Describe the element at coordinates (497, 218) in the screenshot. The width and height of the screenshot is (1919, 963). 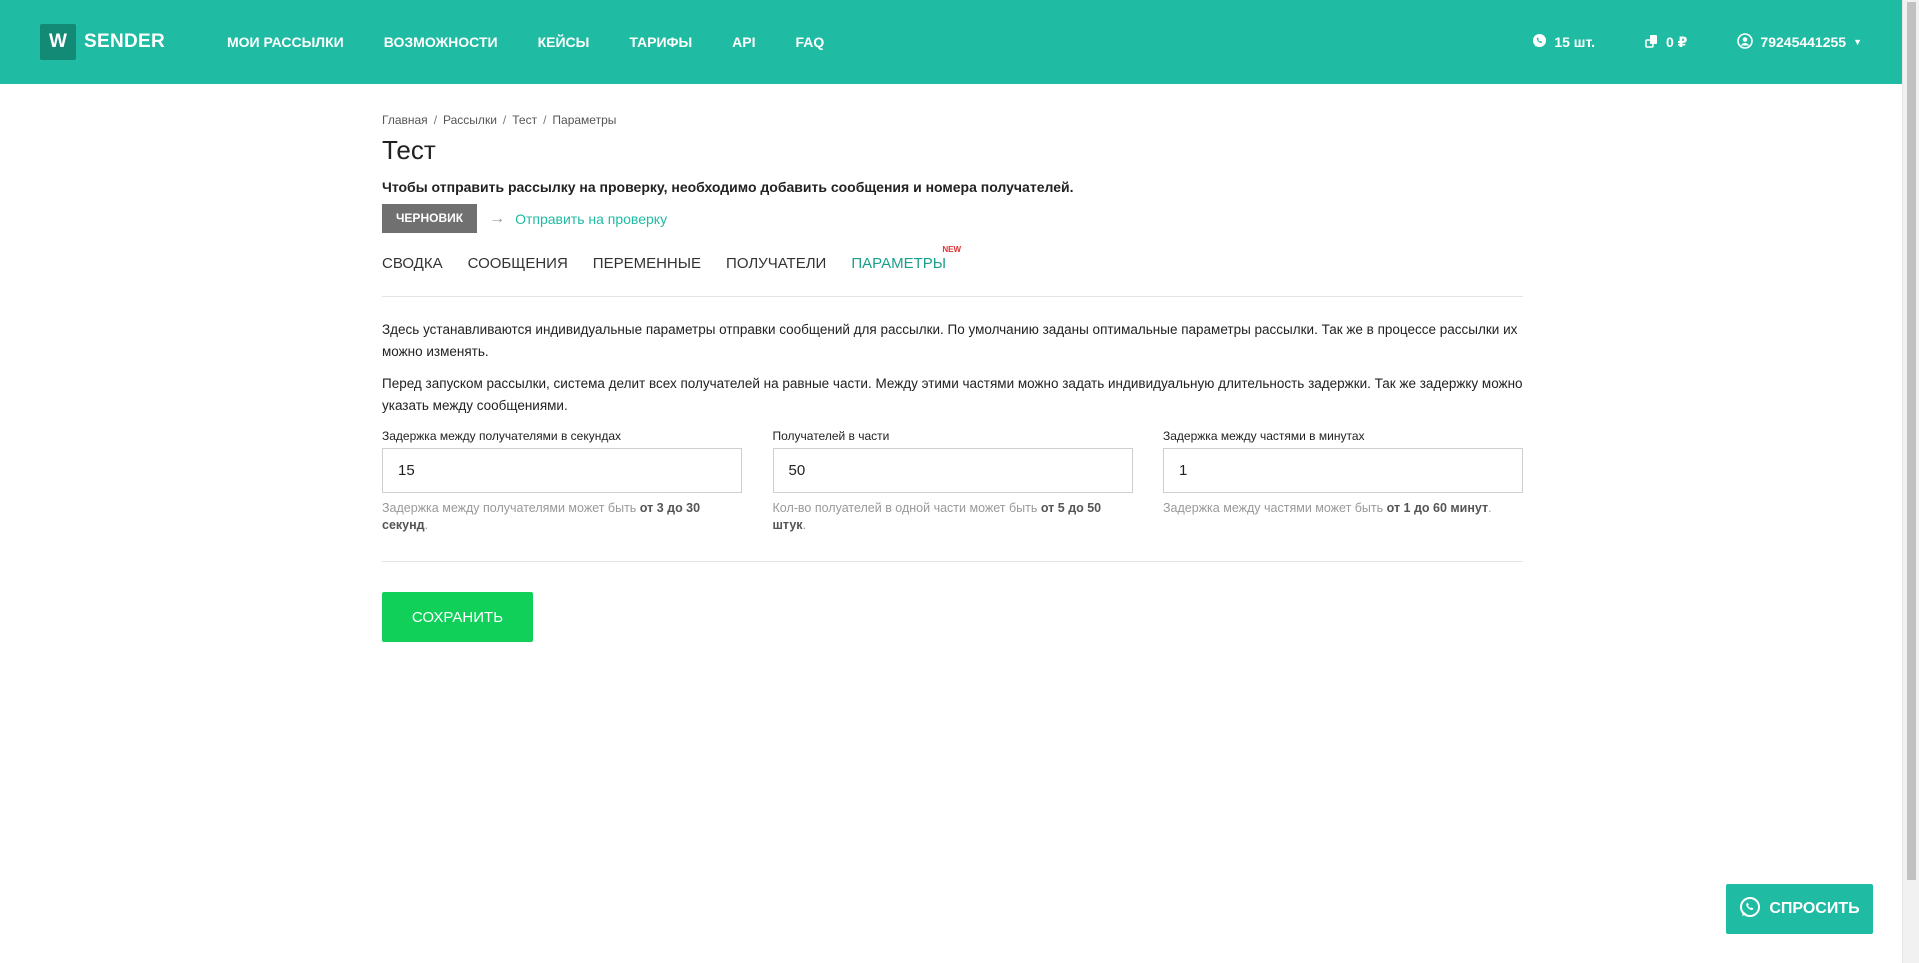
I see `arrow-right-icon: →` at that location.